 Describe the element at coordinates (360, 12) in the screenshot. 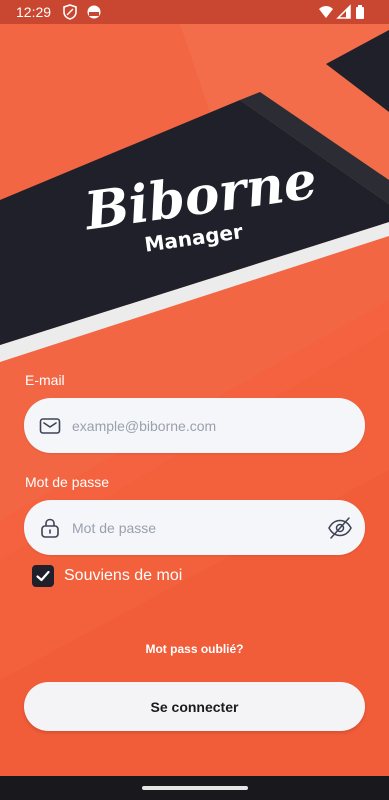

I see `battery-icon` at that location.